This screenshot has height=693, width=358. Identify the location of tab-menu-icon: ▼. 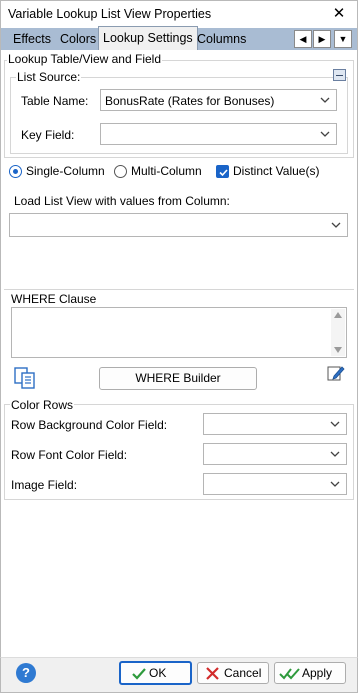
(343, 39).